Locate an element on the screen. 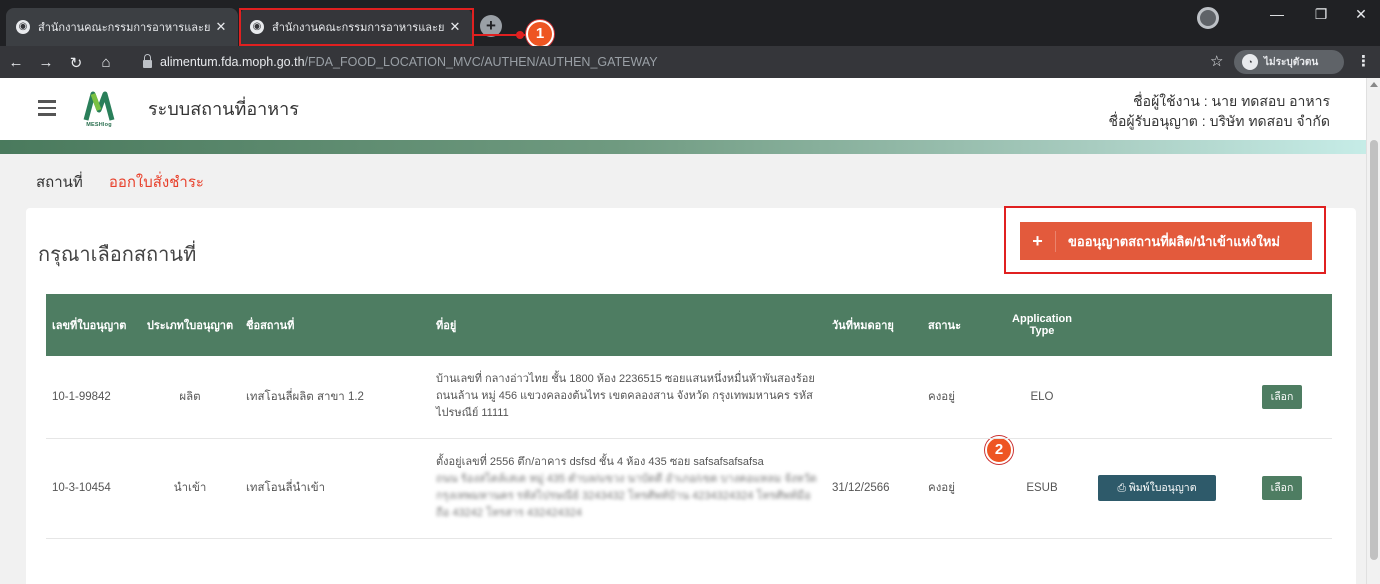  browser-tab-title: สำนักงานคณะกรรมการอาหารและยา is located at coordinates (124, 28).